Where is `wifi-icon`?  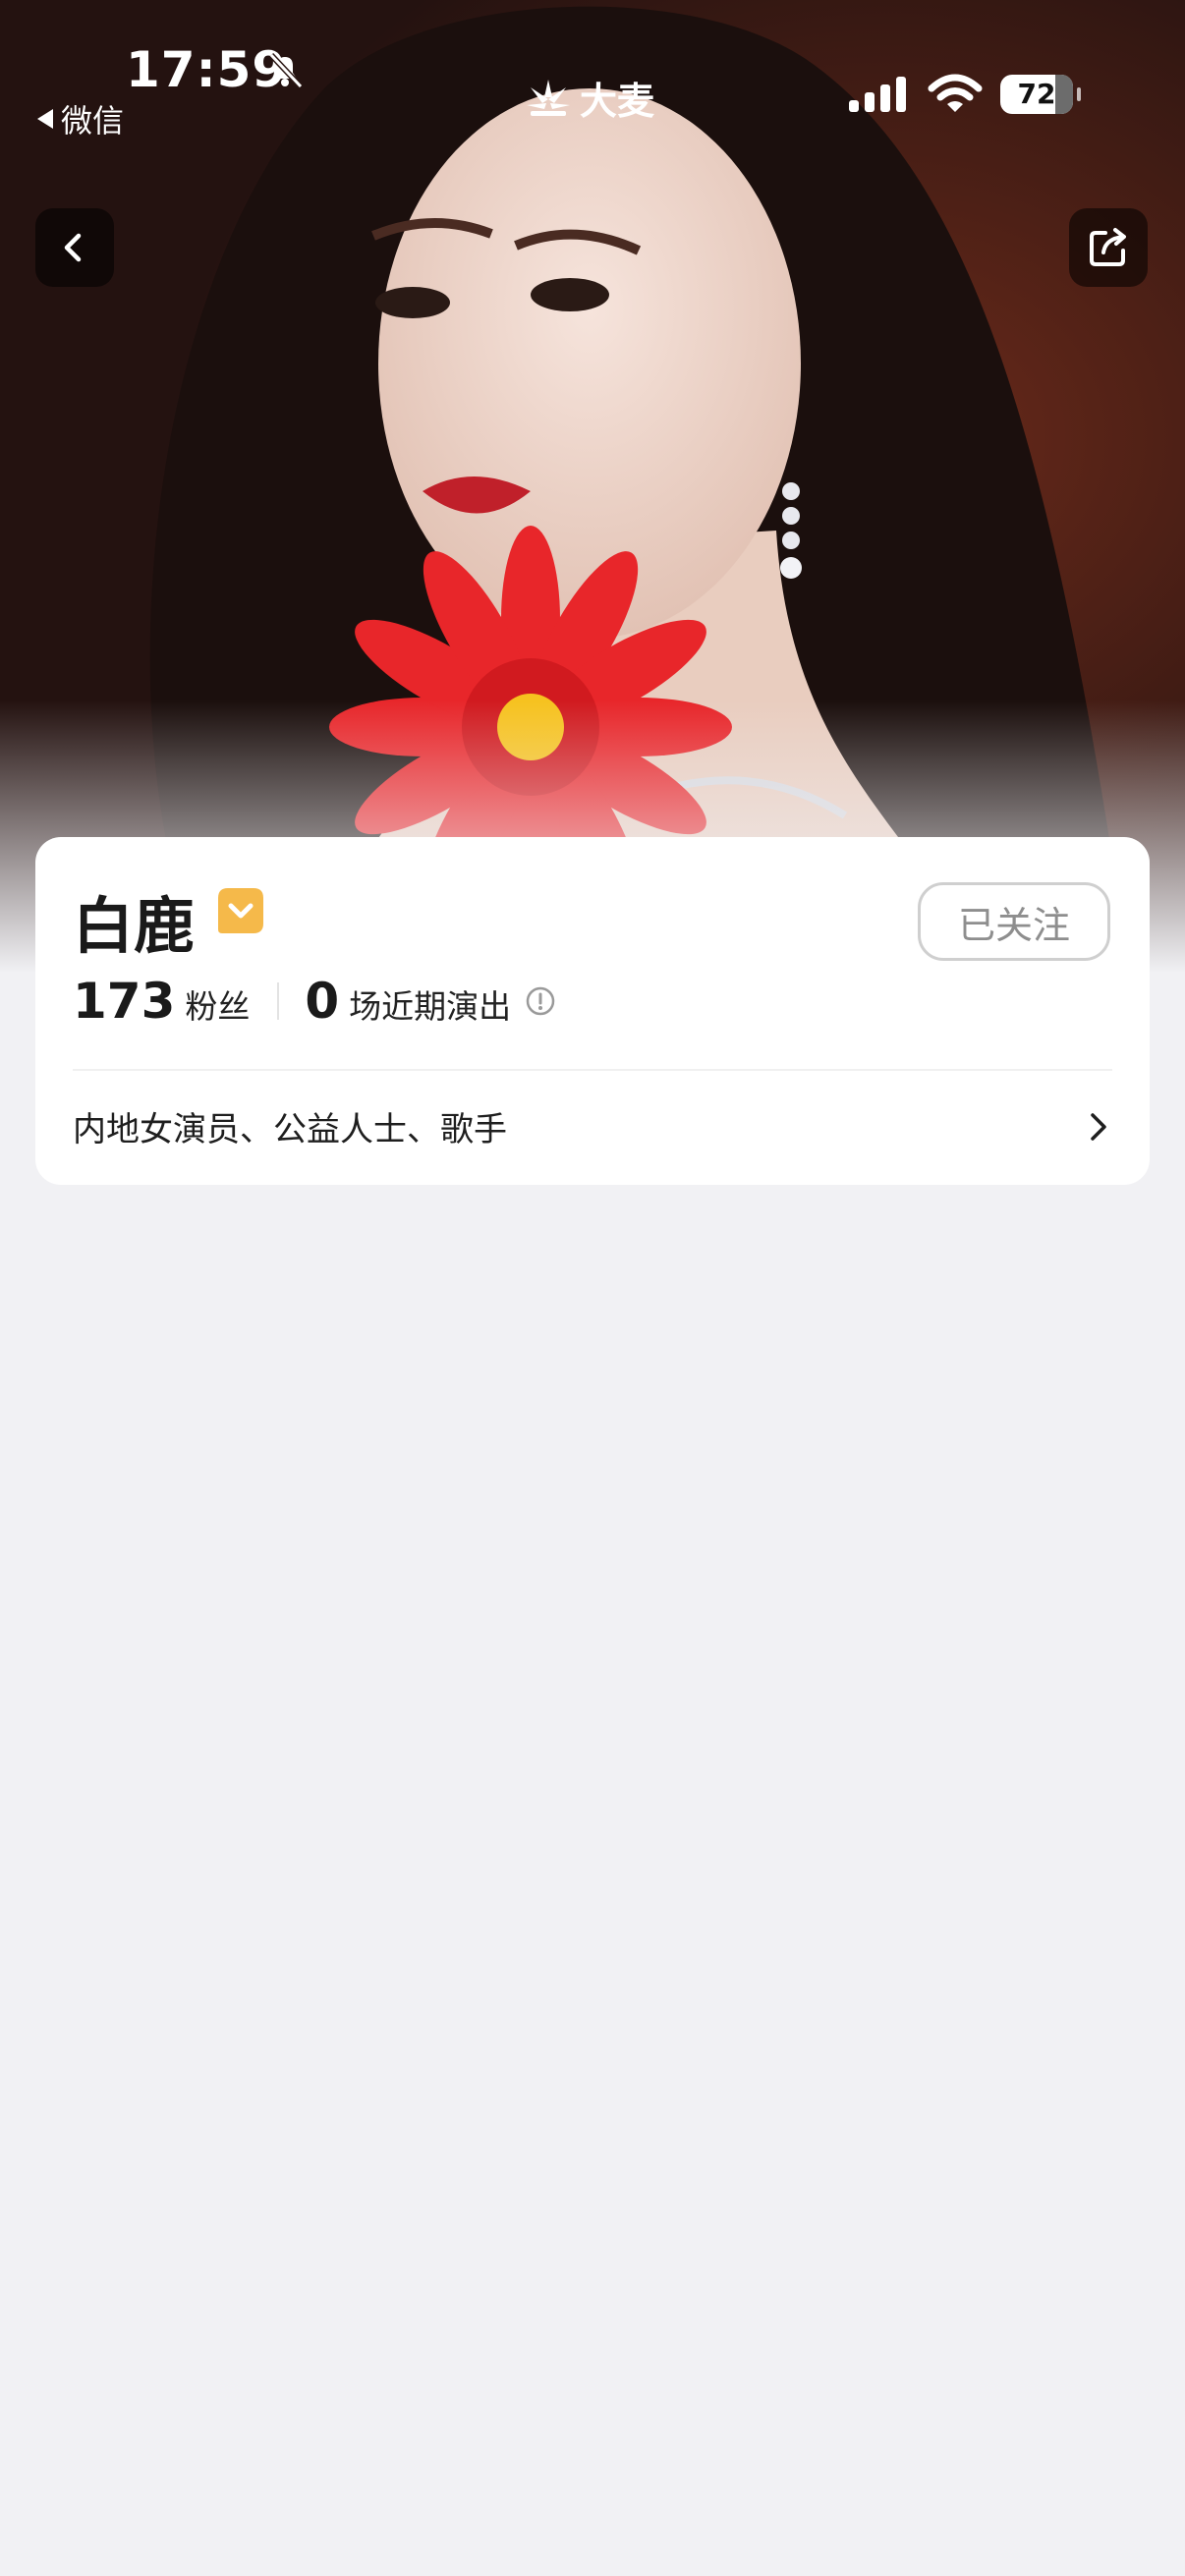
wifi-icon is located at coordinates (956, 93).